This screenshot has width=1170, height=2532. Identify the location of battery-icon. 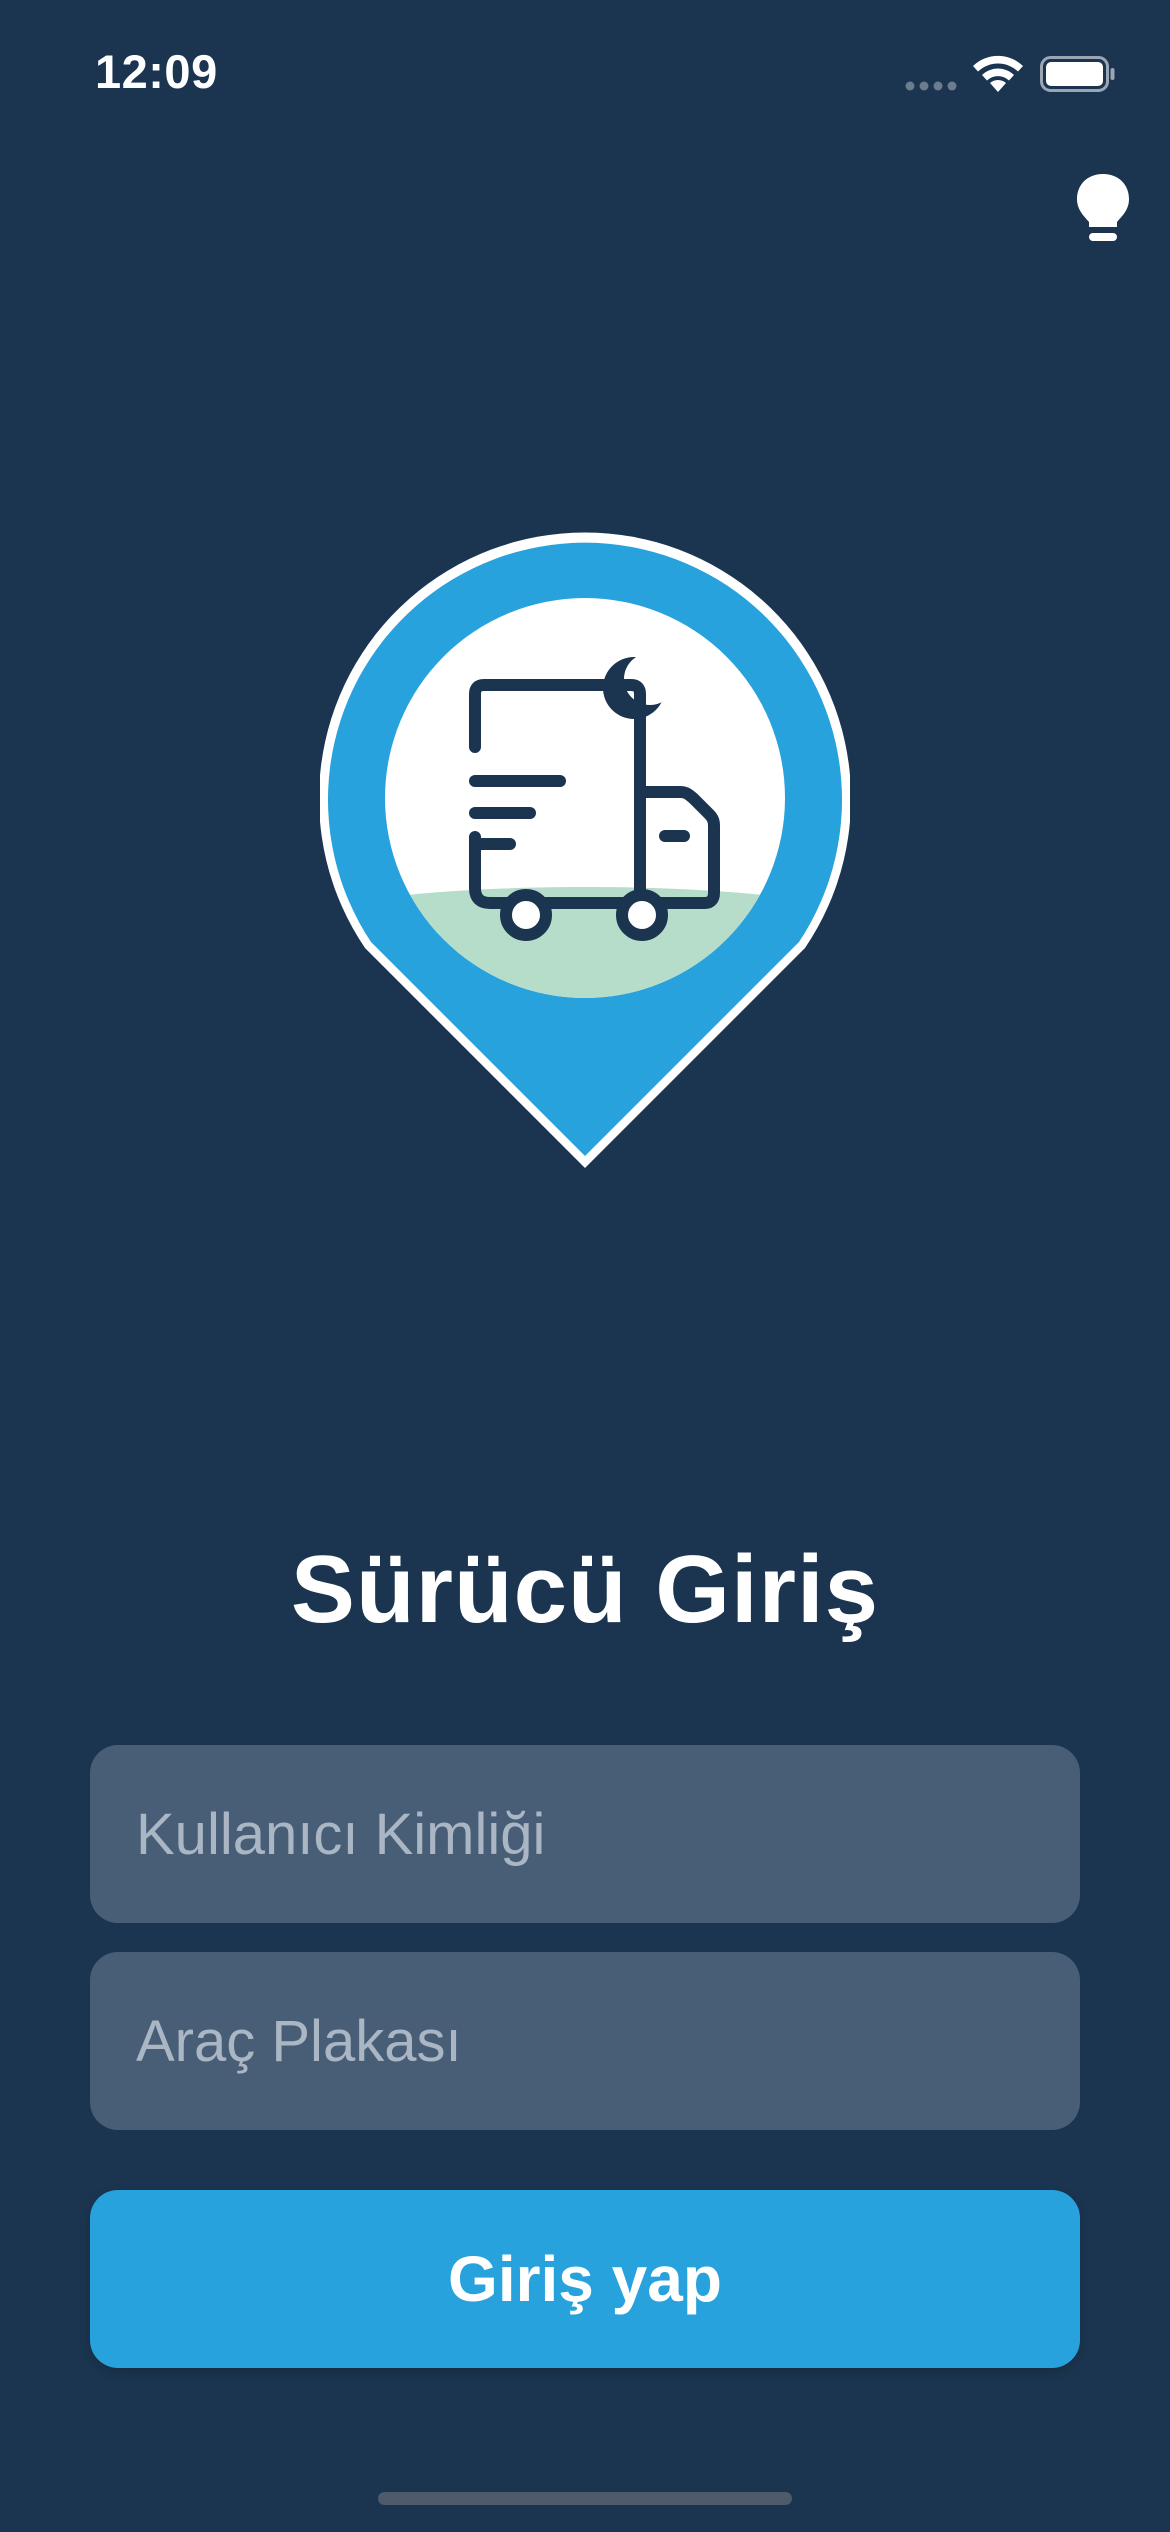
(1077, 74).